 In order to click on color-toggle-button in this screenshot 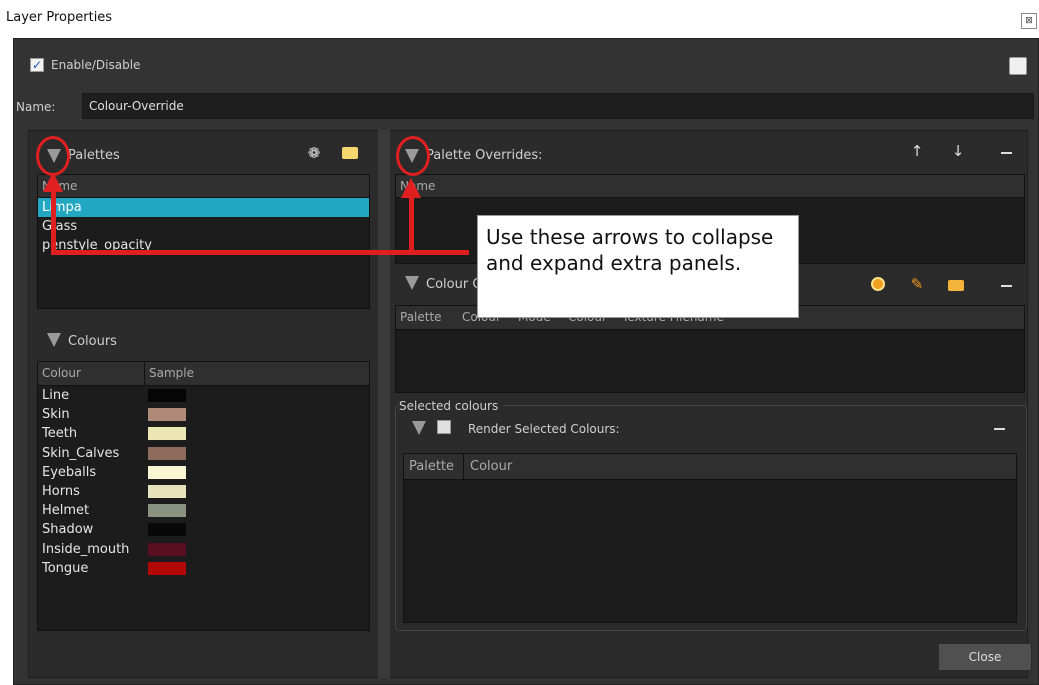, I will do `click(1018, 66)`.